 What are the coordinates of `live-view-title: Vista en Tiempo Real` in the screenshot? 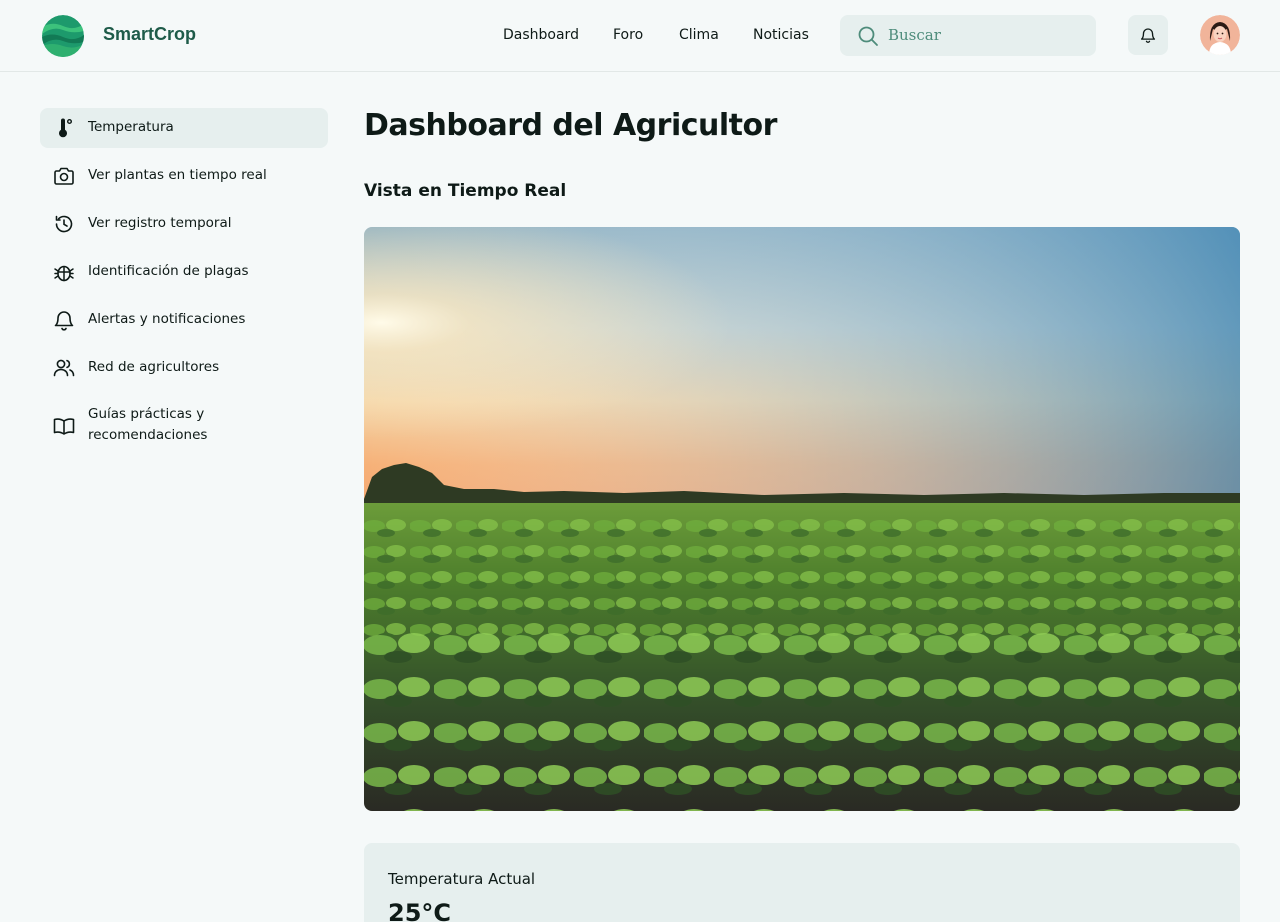 It's located at (465, 191).